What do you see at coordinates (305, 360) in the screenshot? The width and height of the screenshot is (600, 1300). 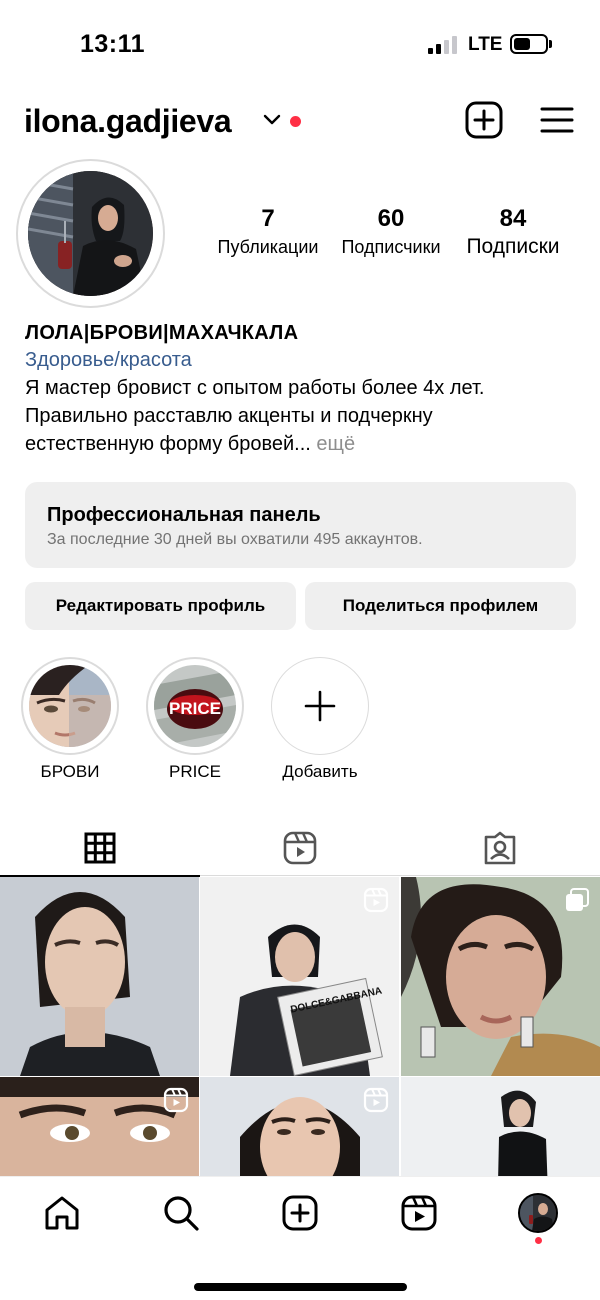 I see `category-label: Здоровье/красота` at bounding box center [305, 360].